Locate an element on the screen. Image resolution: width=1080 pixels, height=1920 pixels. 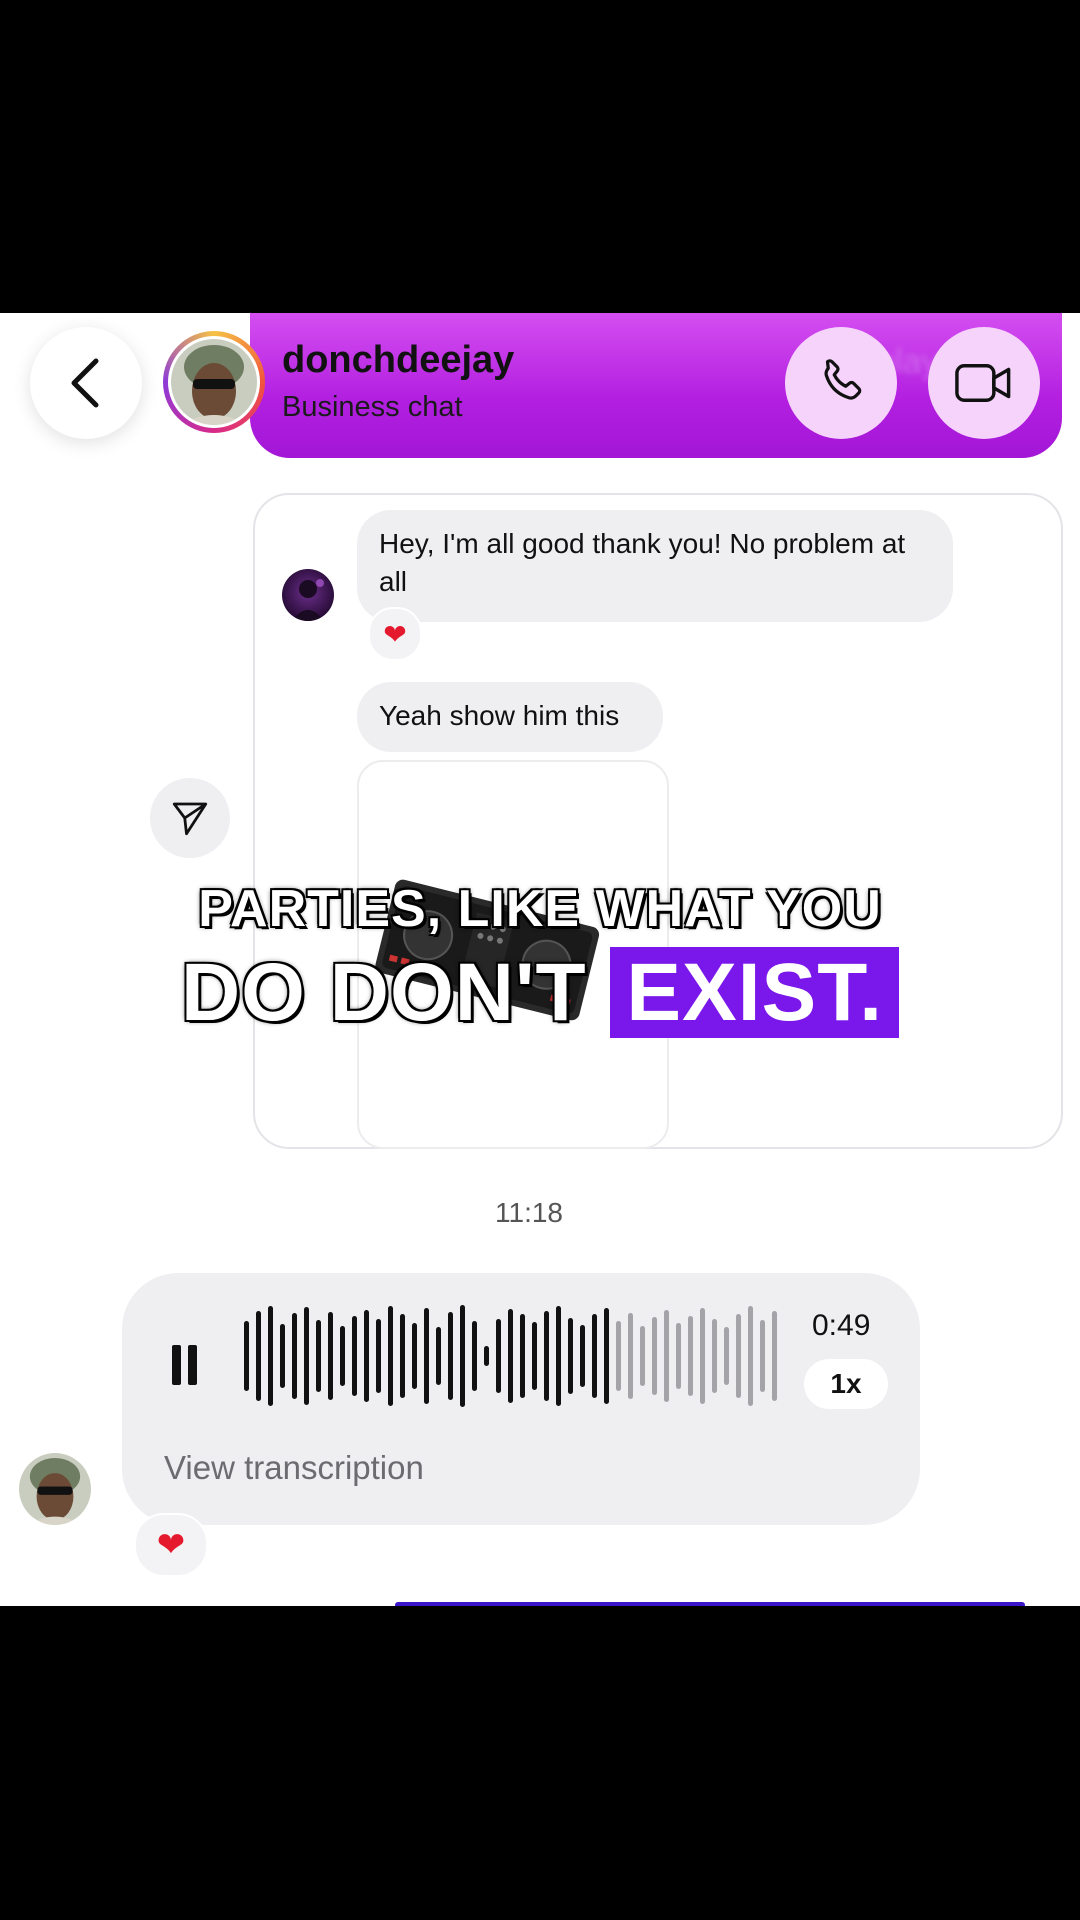
video-camera-icon is located at coordinates (983, 383).